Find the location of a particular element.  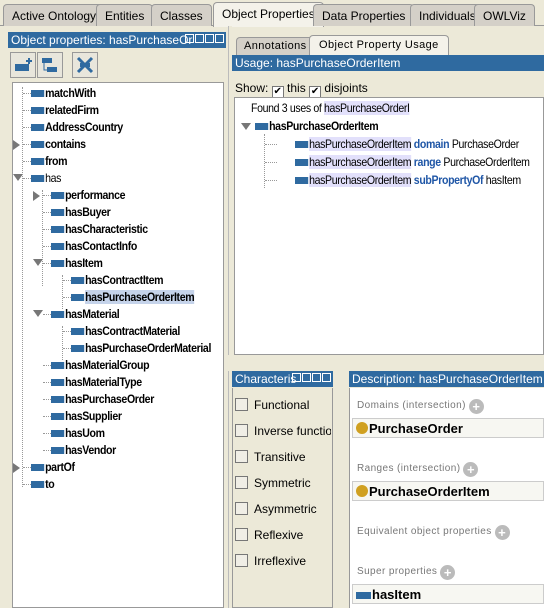

tree-item-label: hasPurchaseOrderMaterial is located at coordinates (148, 348).